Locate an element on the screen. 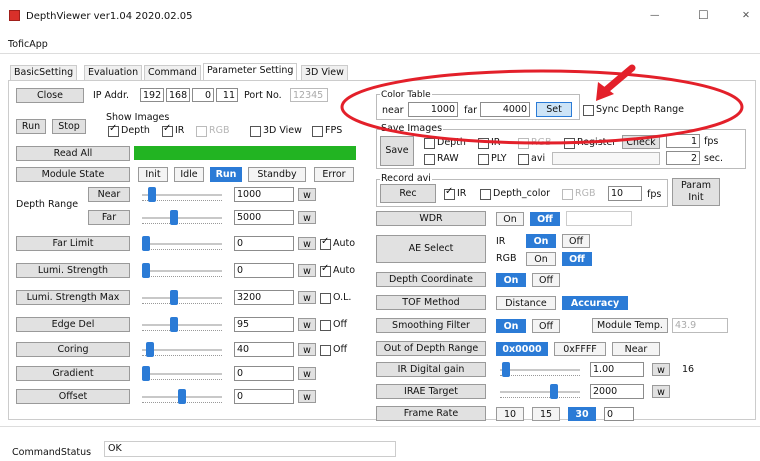 The width and height of the screenshot is (760, 461). far-button: Far is located at coordinates (109, 217).